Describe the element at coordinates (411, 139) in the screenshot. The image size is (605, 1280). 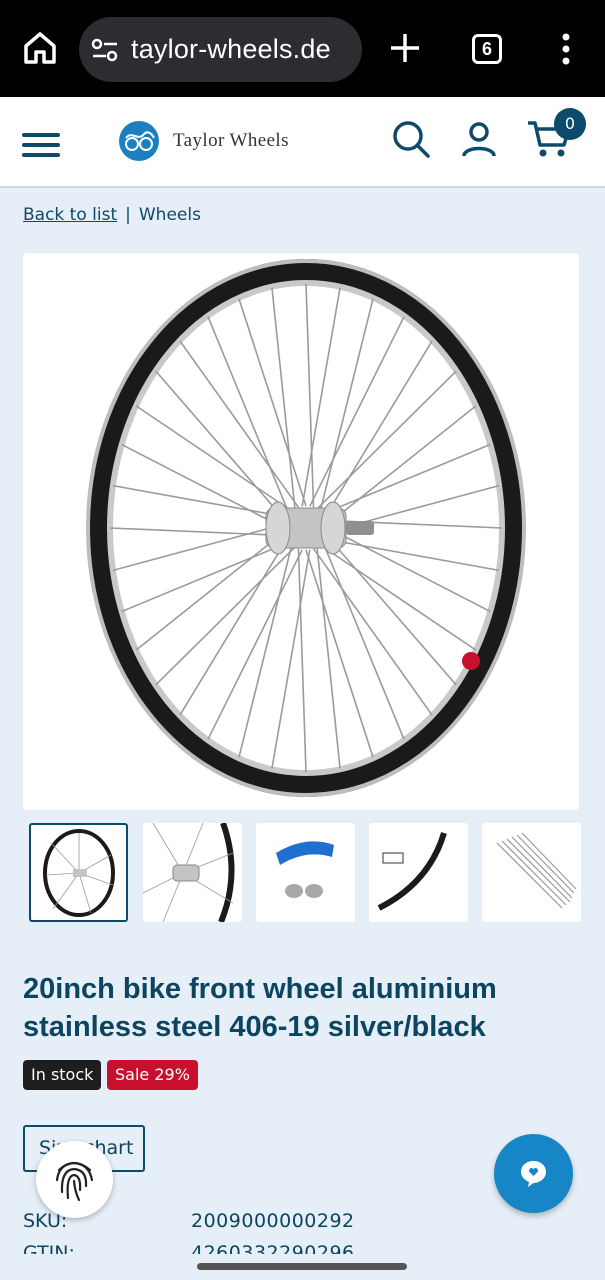
I see `search-icon` at that location.